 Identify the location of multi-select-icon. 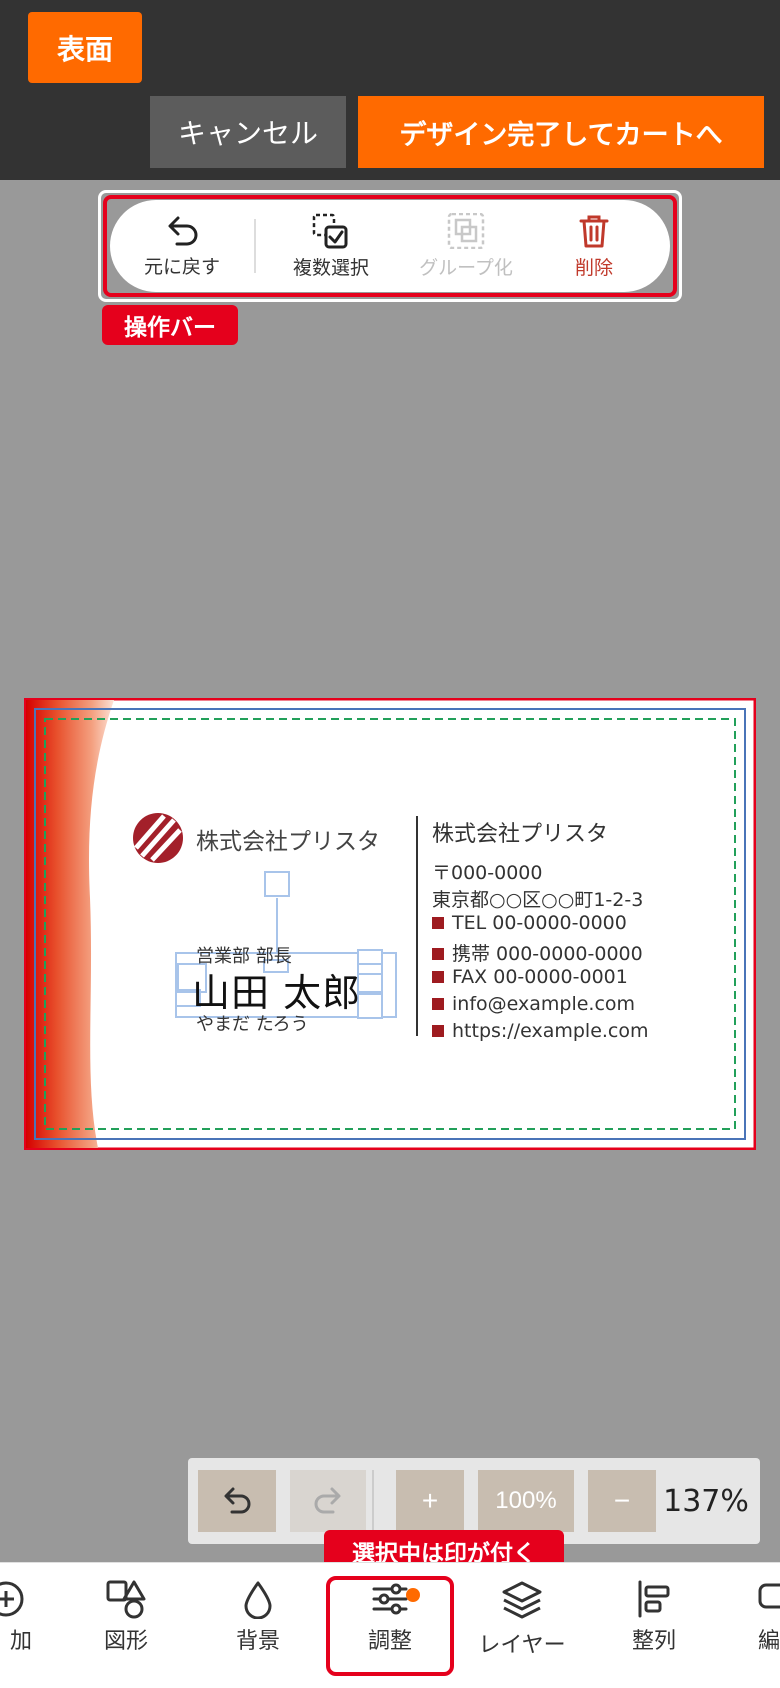
(330, 230).